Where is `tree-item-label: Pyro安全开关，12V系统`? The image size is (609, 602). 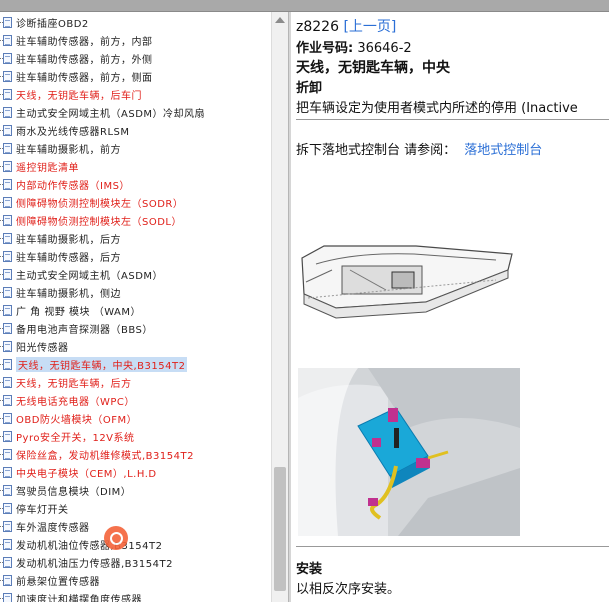
tree-item-label: Pyro安全开关，12V系统 is located at coordinates (75, 438).